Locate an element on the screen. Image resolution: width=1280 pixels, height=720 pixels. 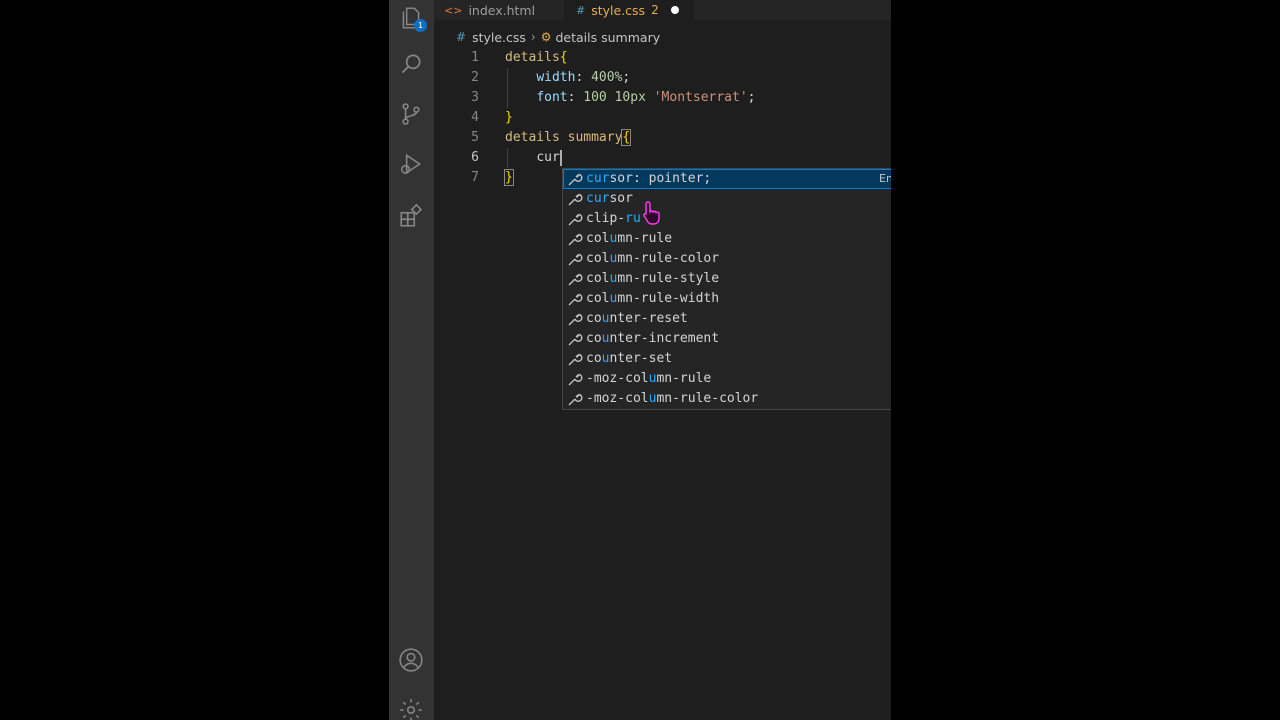
suggestion-item: column-rule-style is located at coordinates (727, 279).